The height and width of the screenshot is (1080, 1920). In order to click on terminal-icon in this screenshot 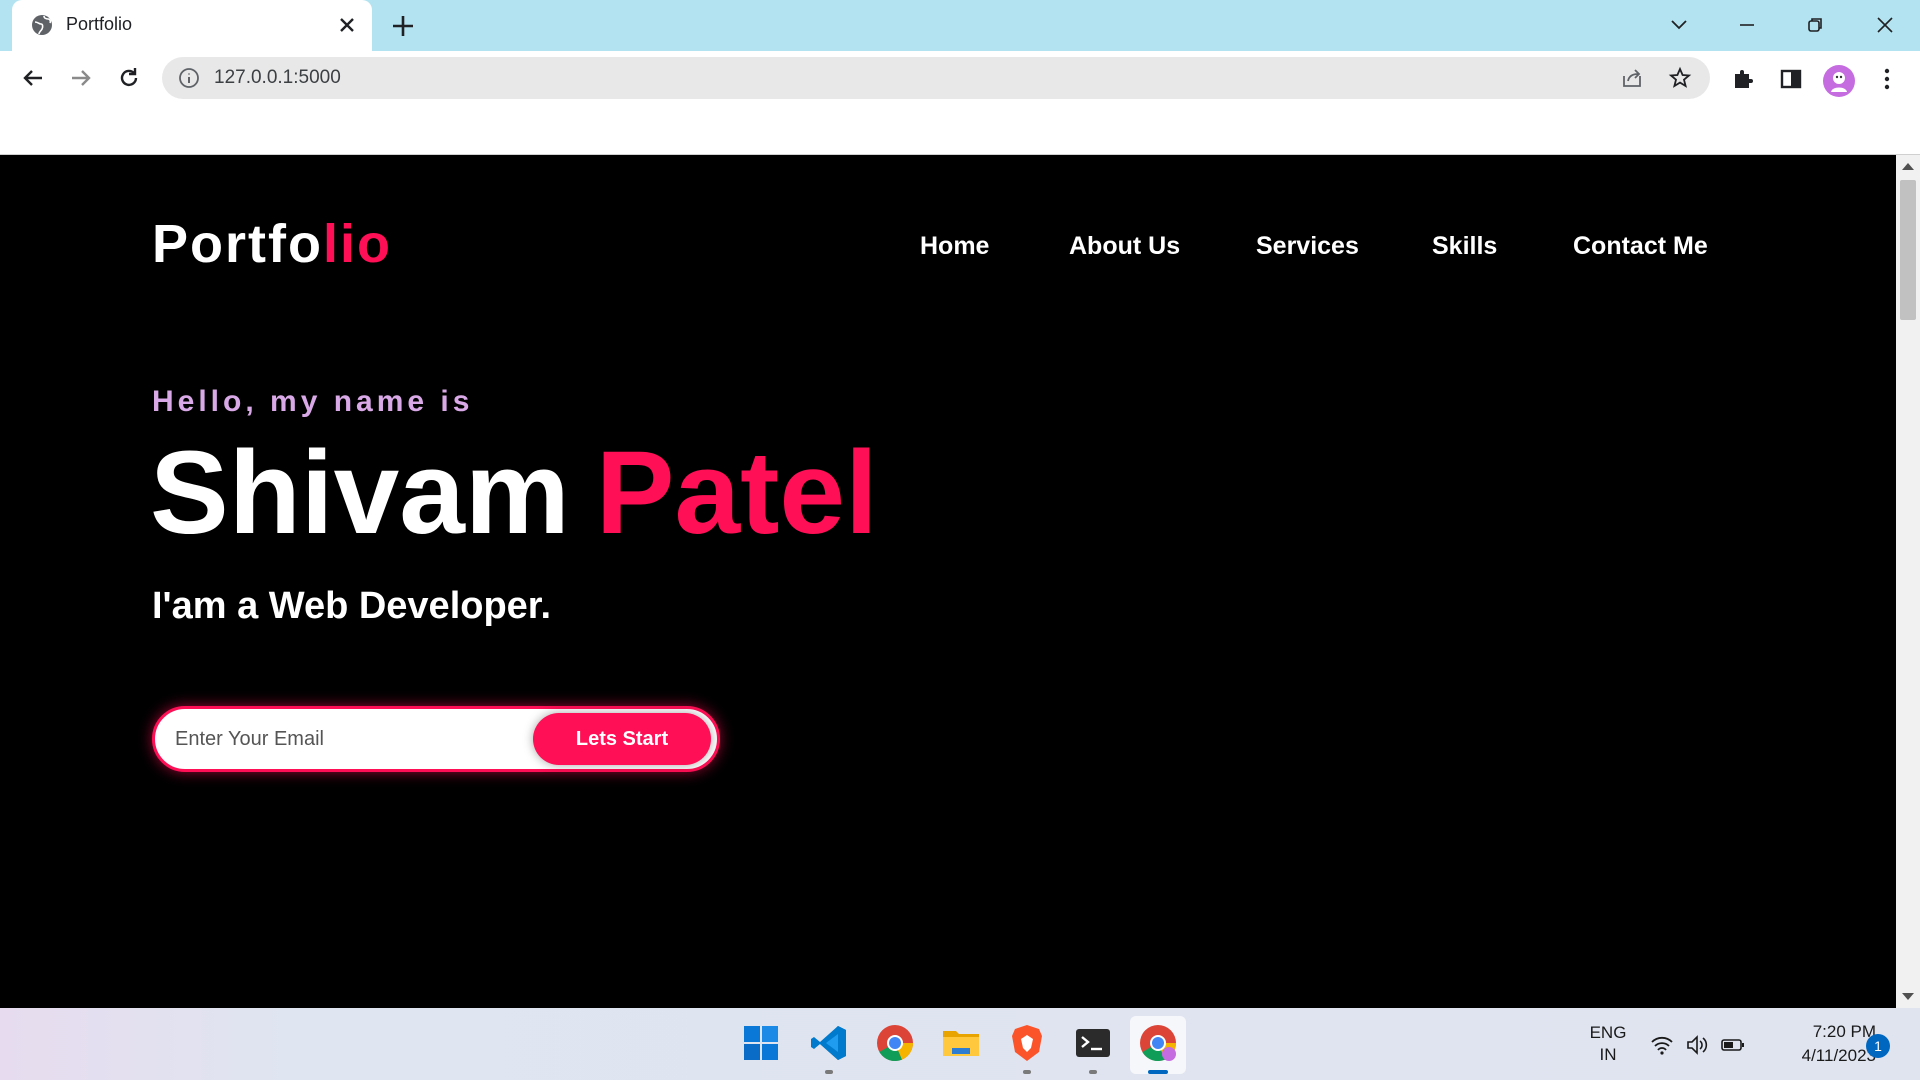, I will do `click(1093, 1043)`.